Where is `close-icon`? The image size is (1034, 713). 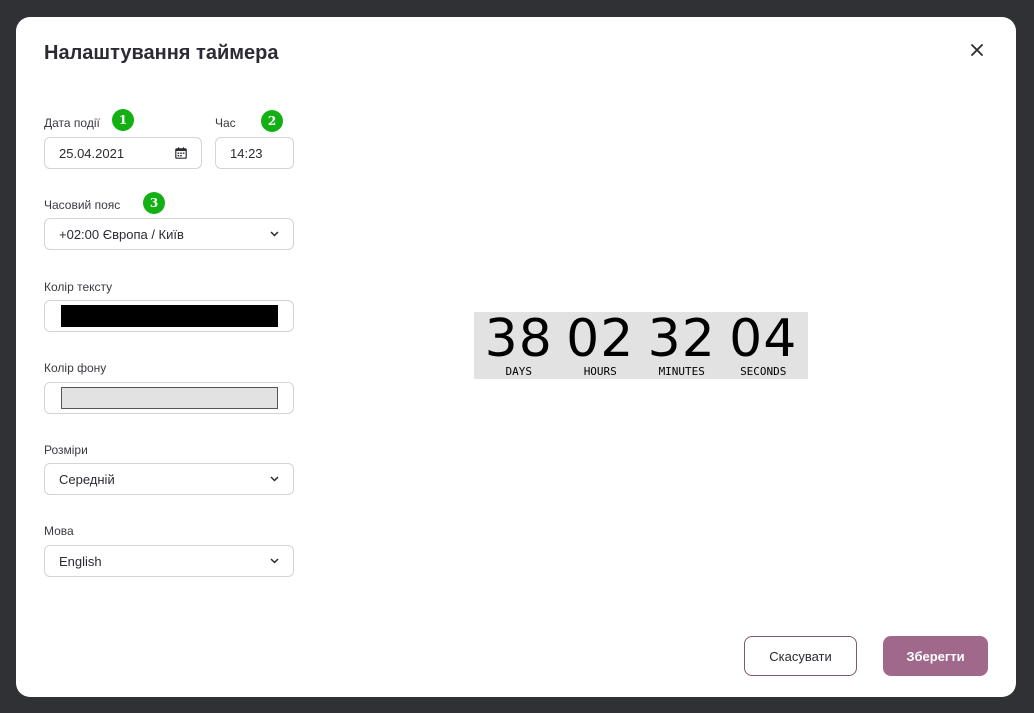 close-icon is located at coordinates (977, 50).